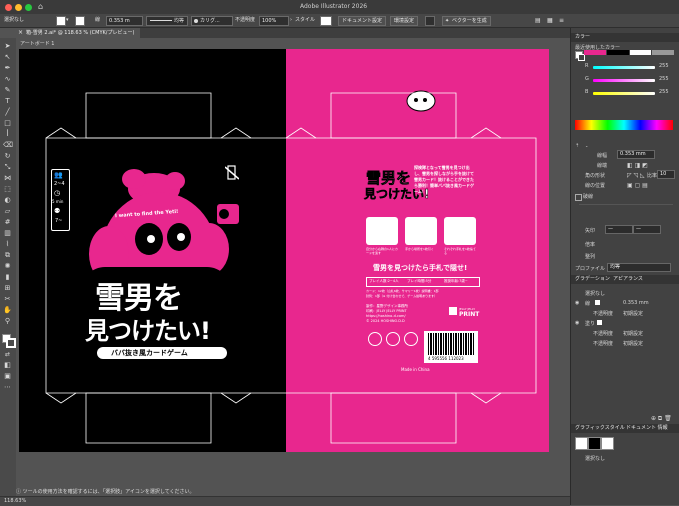 This screenshot has height=506, width=679. What do you see at coordinates (7, 387) in the screenshot?
I see `more-tools-icon: ⋯` at bounding box center [7, 387].